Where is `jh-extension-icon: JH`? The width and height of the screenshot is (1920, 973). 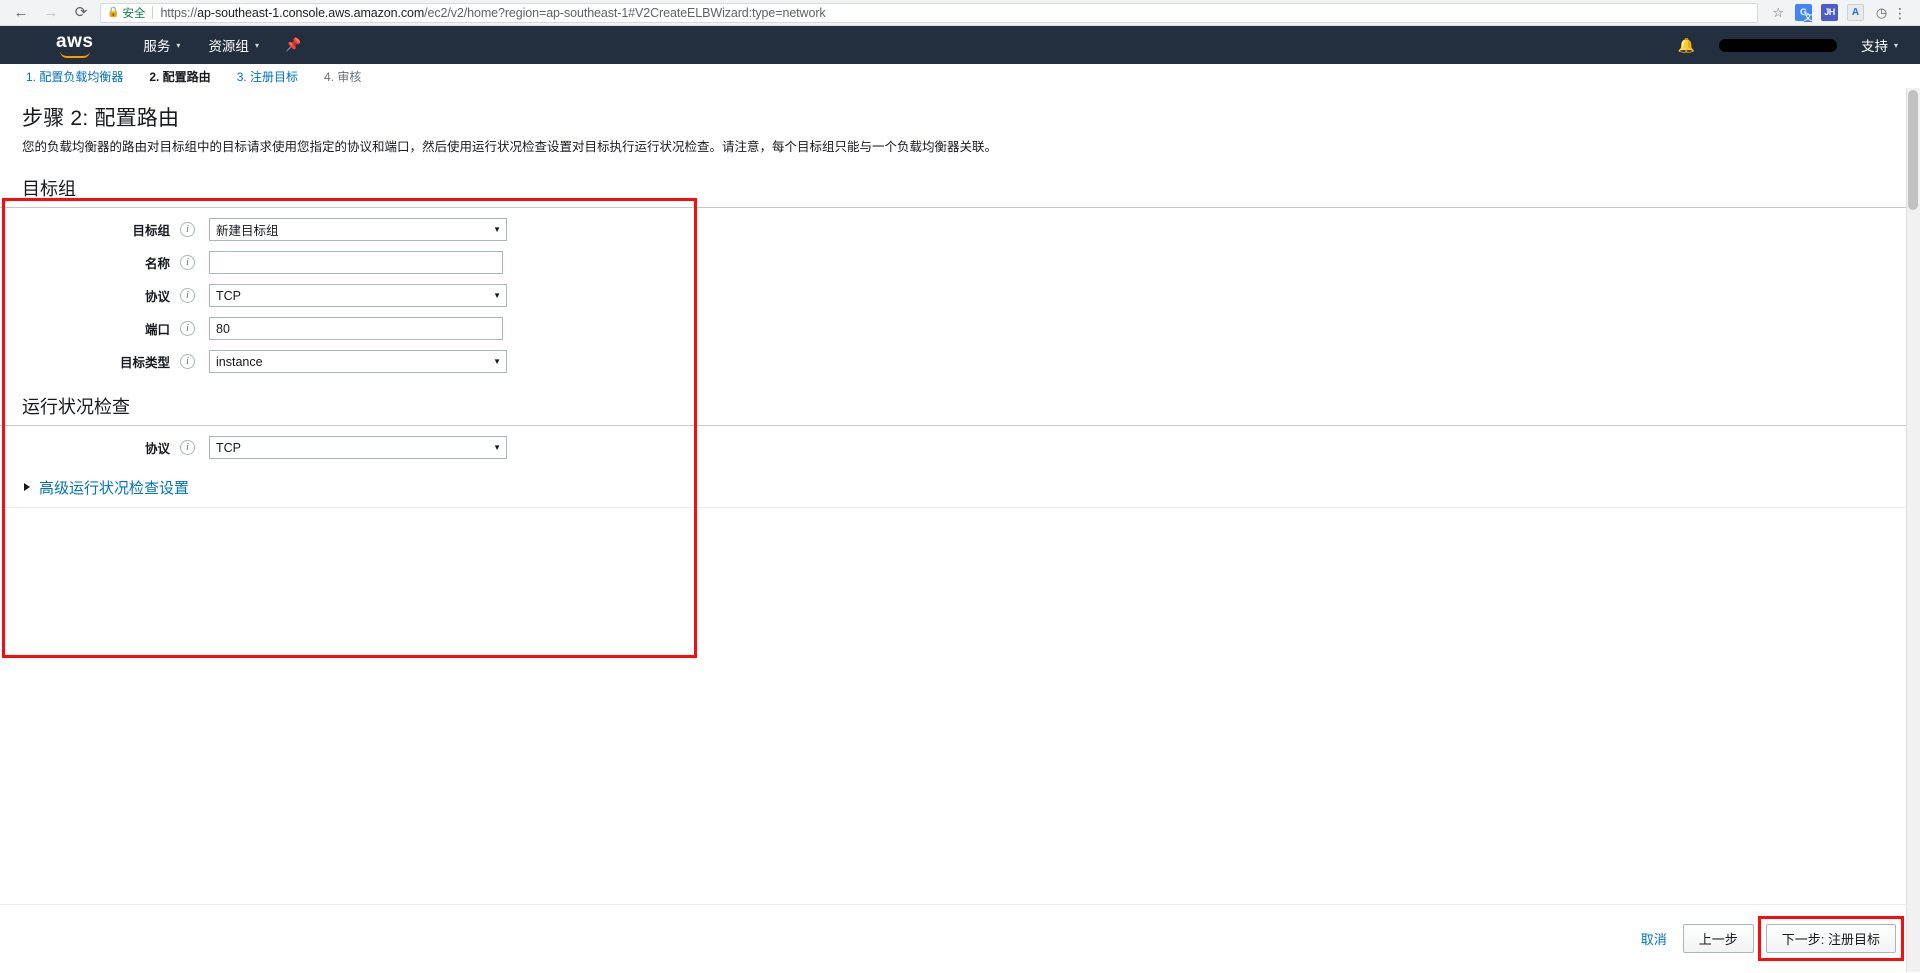
jh-extension-icon: JH is located at coordinates (1829, 12).